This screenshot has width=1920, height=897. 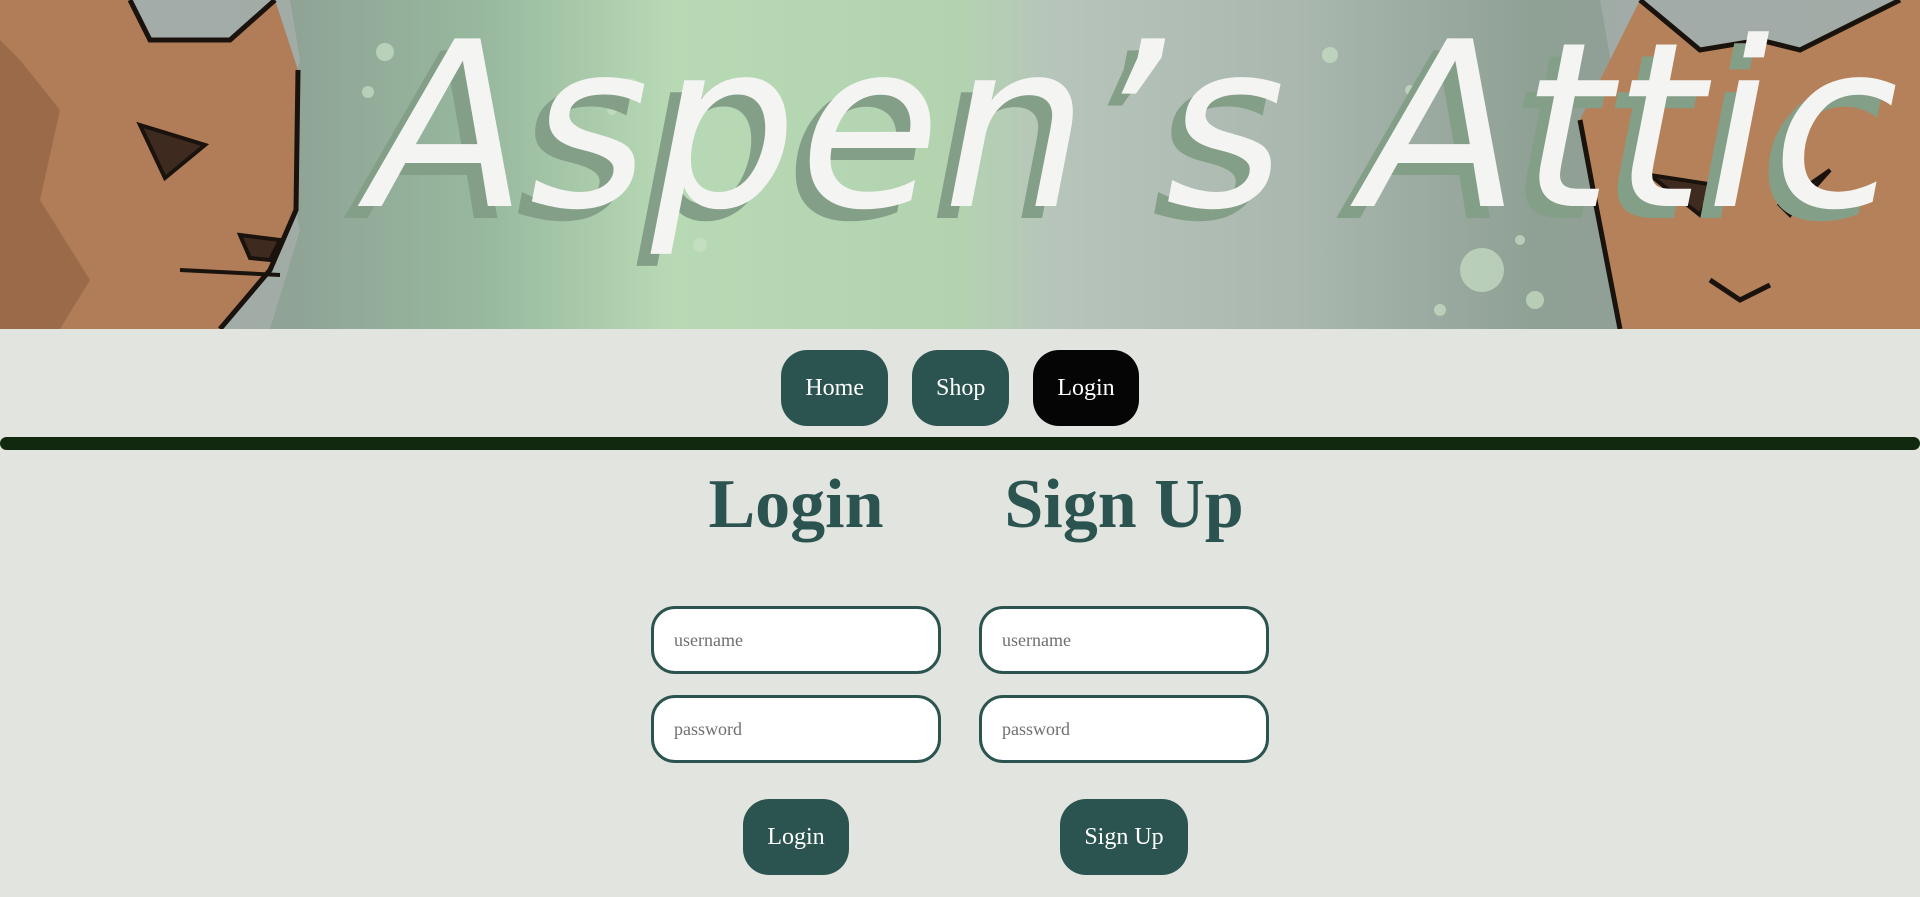 I want to click on nav-login-button: Login, so click(x=1086, y=388).